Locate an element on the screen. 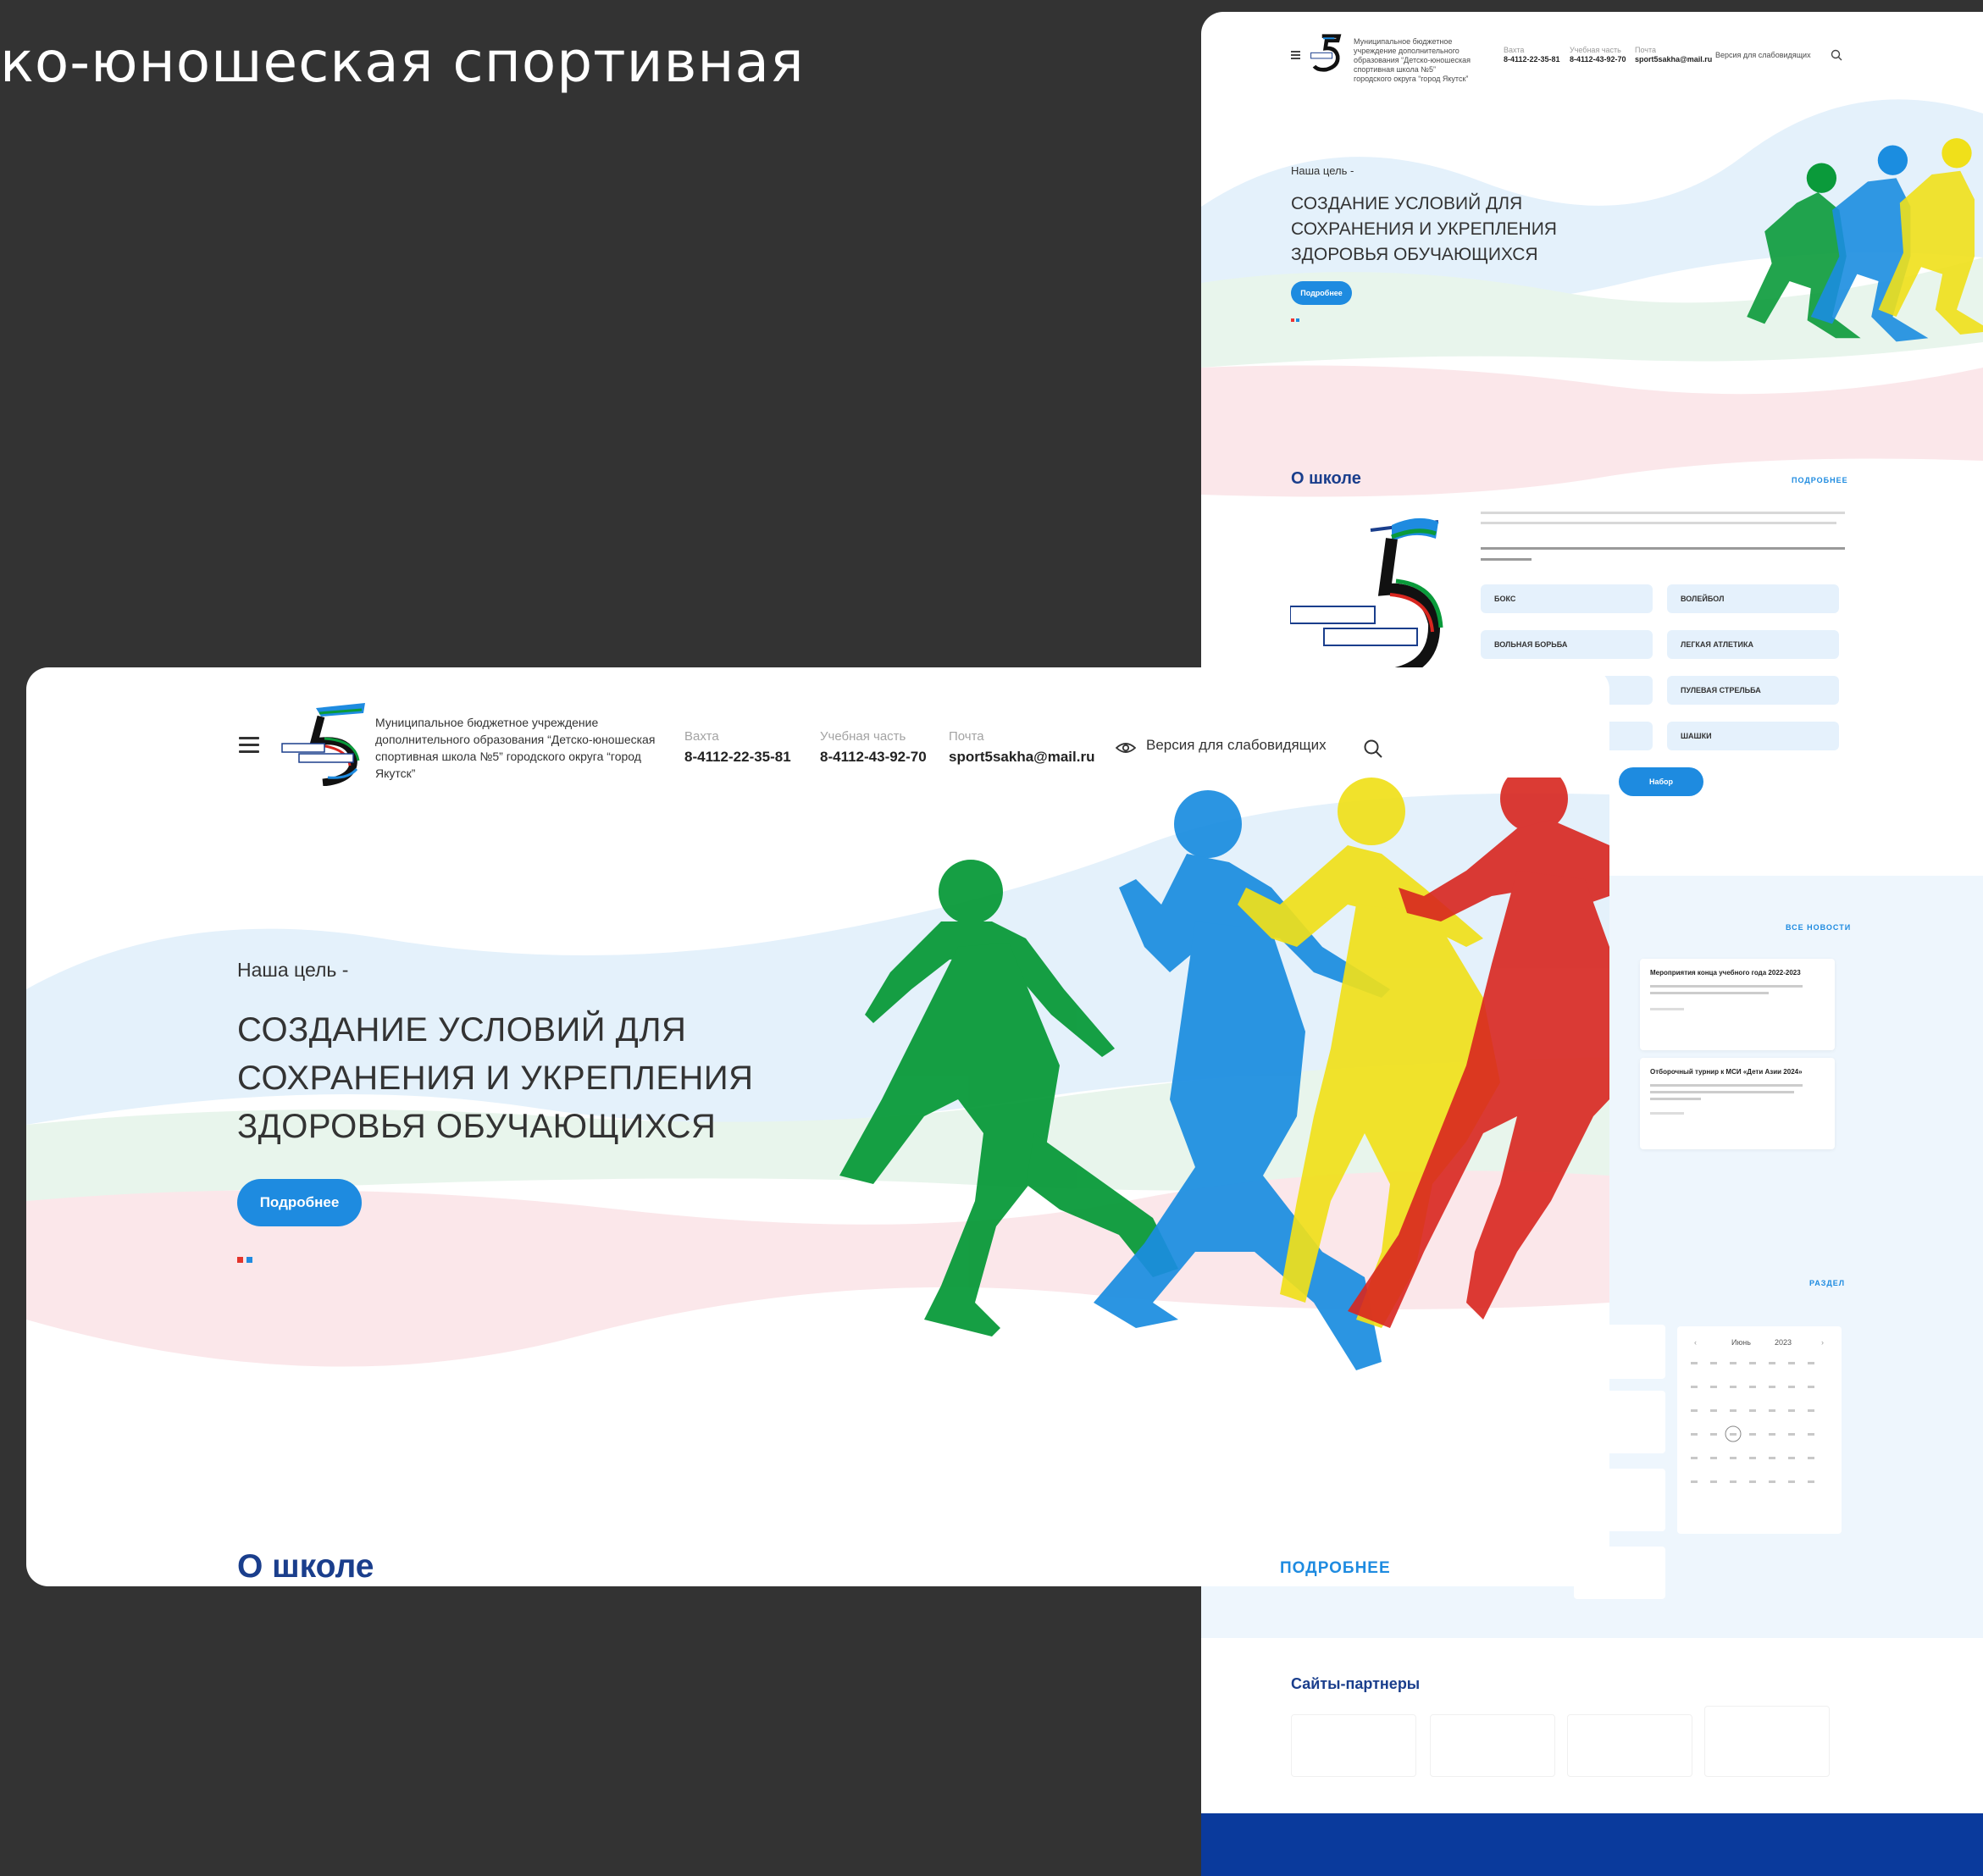  news-card: Отборочный турнир к МСИ «Дети Азии 2024» is located at coordinates (1737, 1103).